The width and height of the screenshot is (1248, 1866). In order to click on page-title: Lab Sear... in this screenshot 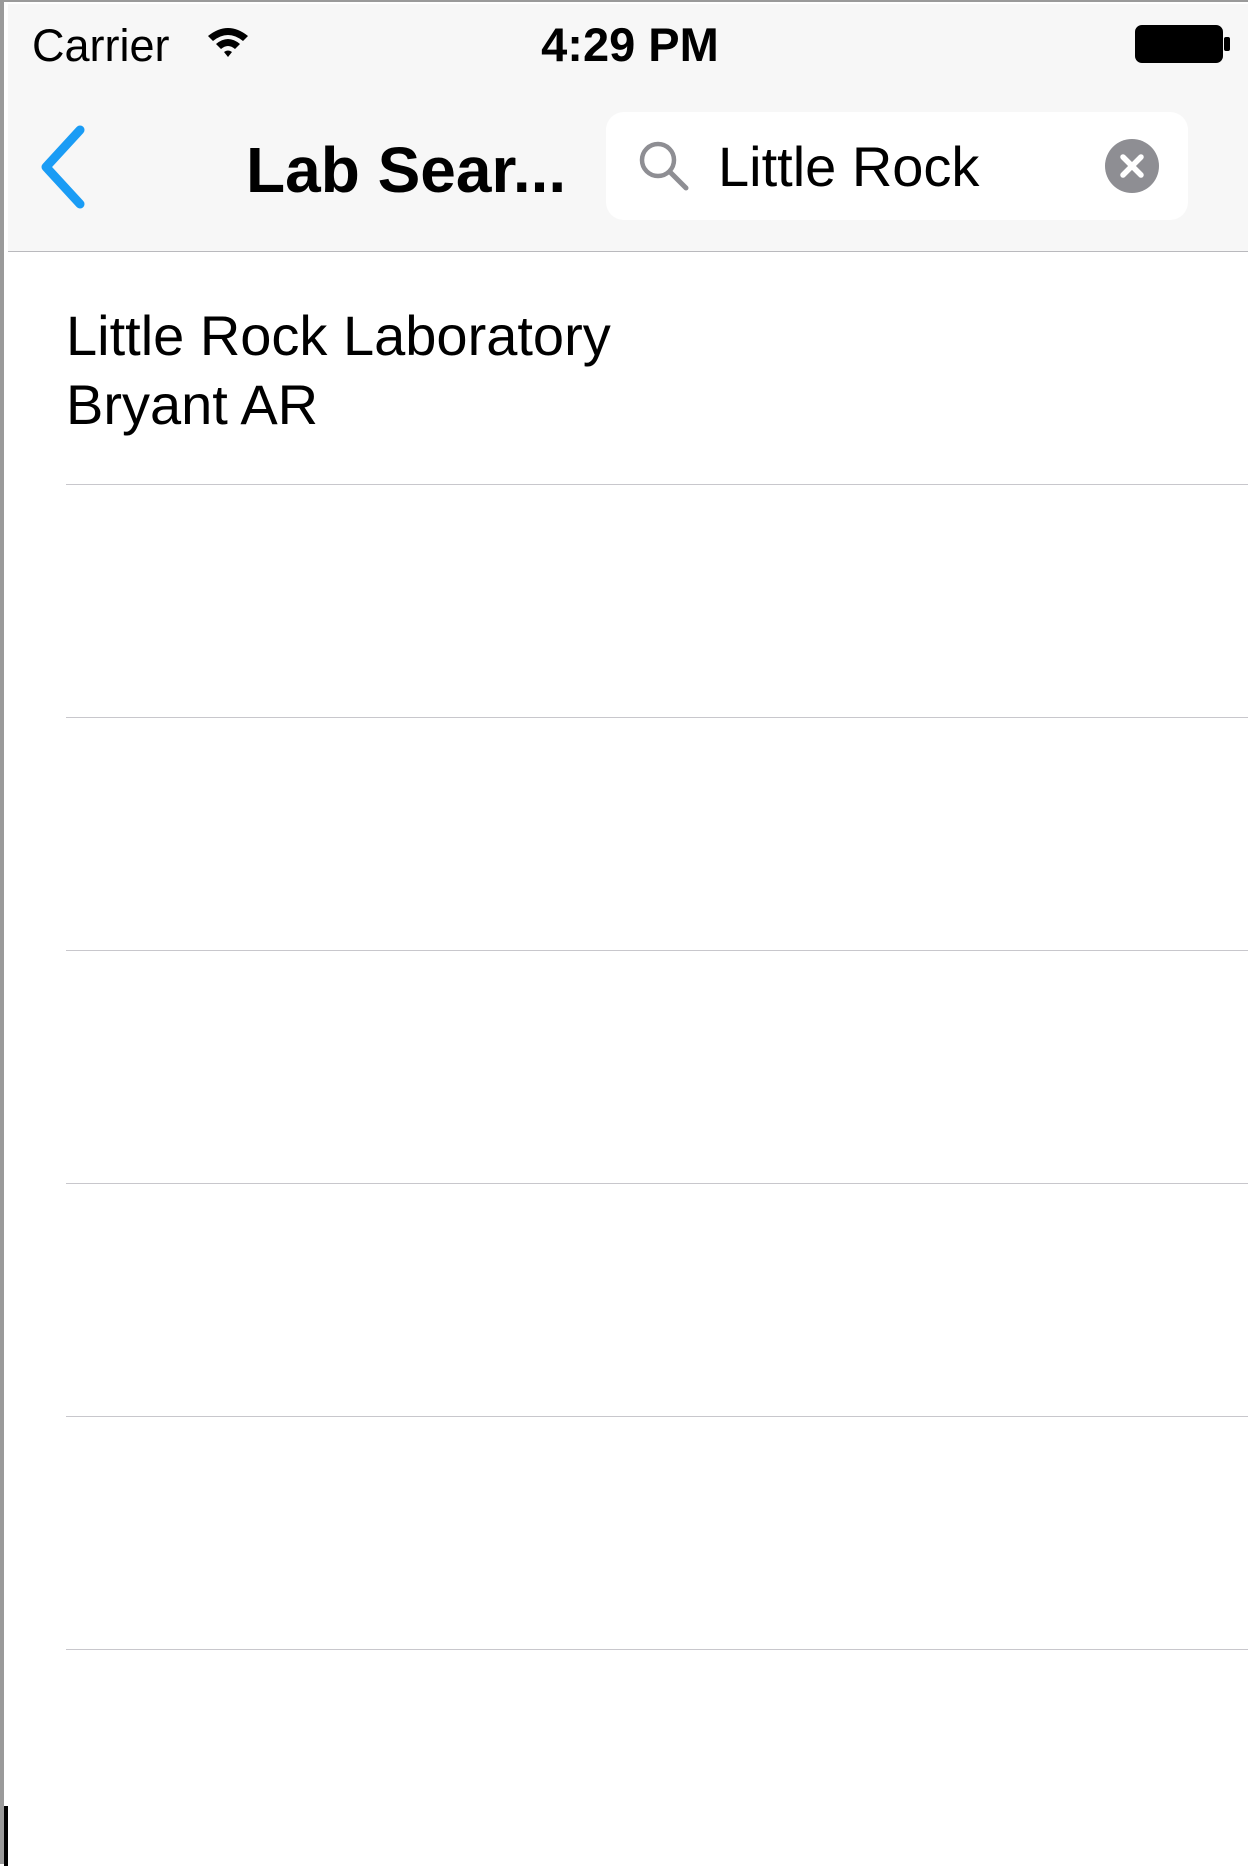, I will do `click(406, 170)`.